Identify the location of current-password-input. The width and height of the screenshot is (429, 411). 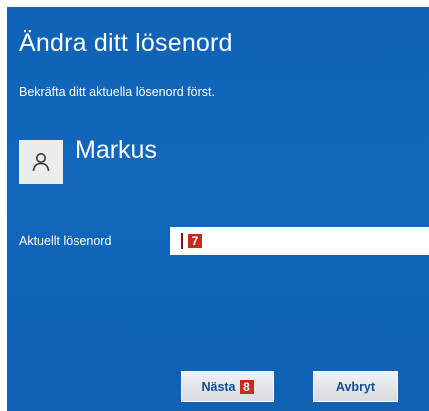
(299, 241).